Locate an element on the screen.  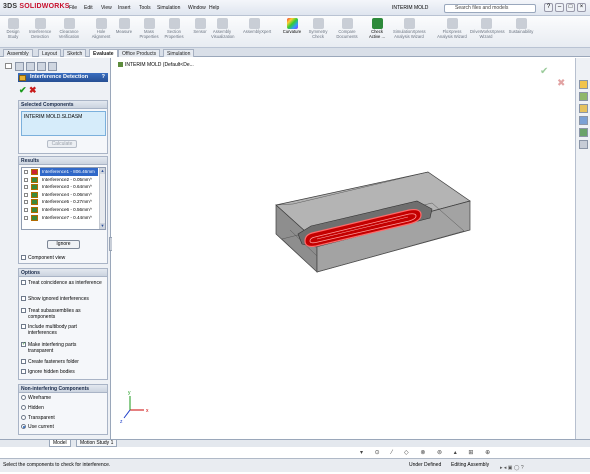
library-icon is located at coordinates (583, 96).